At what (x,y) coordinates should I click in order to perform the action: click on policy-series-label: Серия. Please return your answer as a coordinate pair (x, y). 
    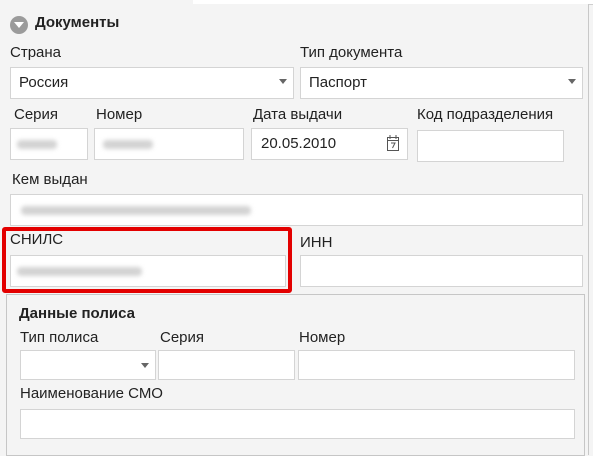
    Looking at the image, I should click on (182, 337).